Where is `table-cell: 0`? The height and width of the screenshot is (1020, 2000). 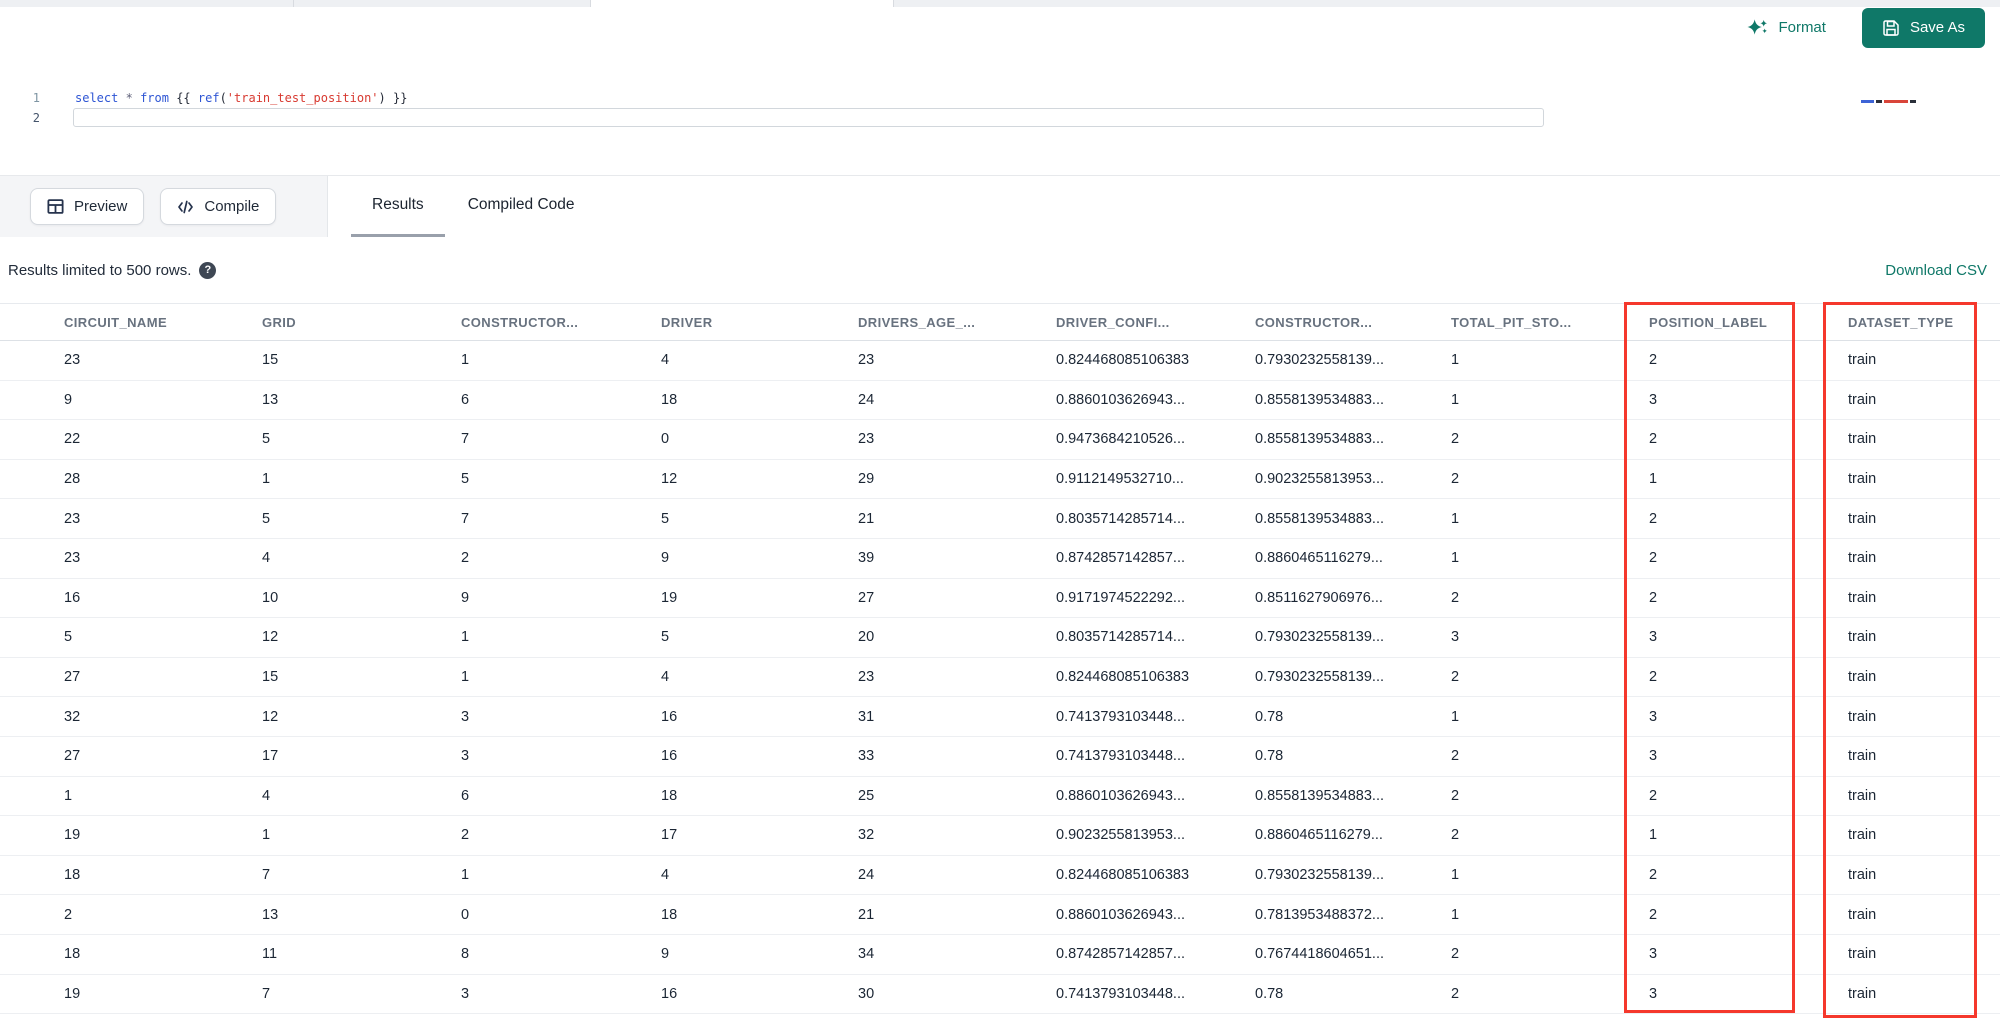
table-cell: 0 is located at coordinates (665, 439).